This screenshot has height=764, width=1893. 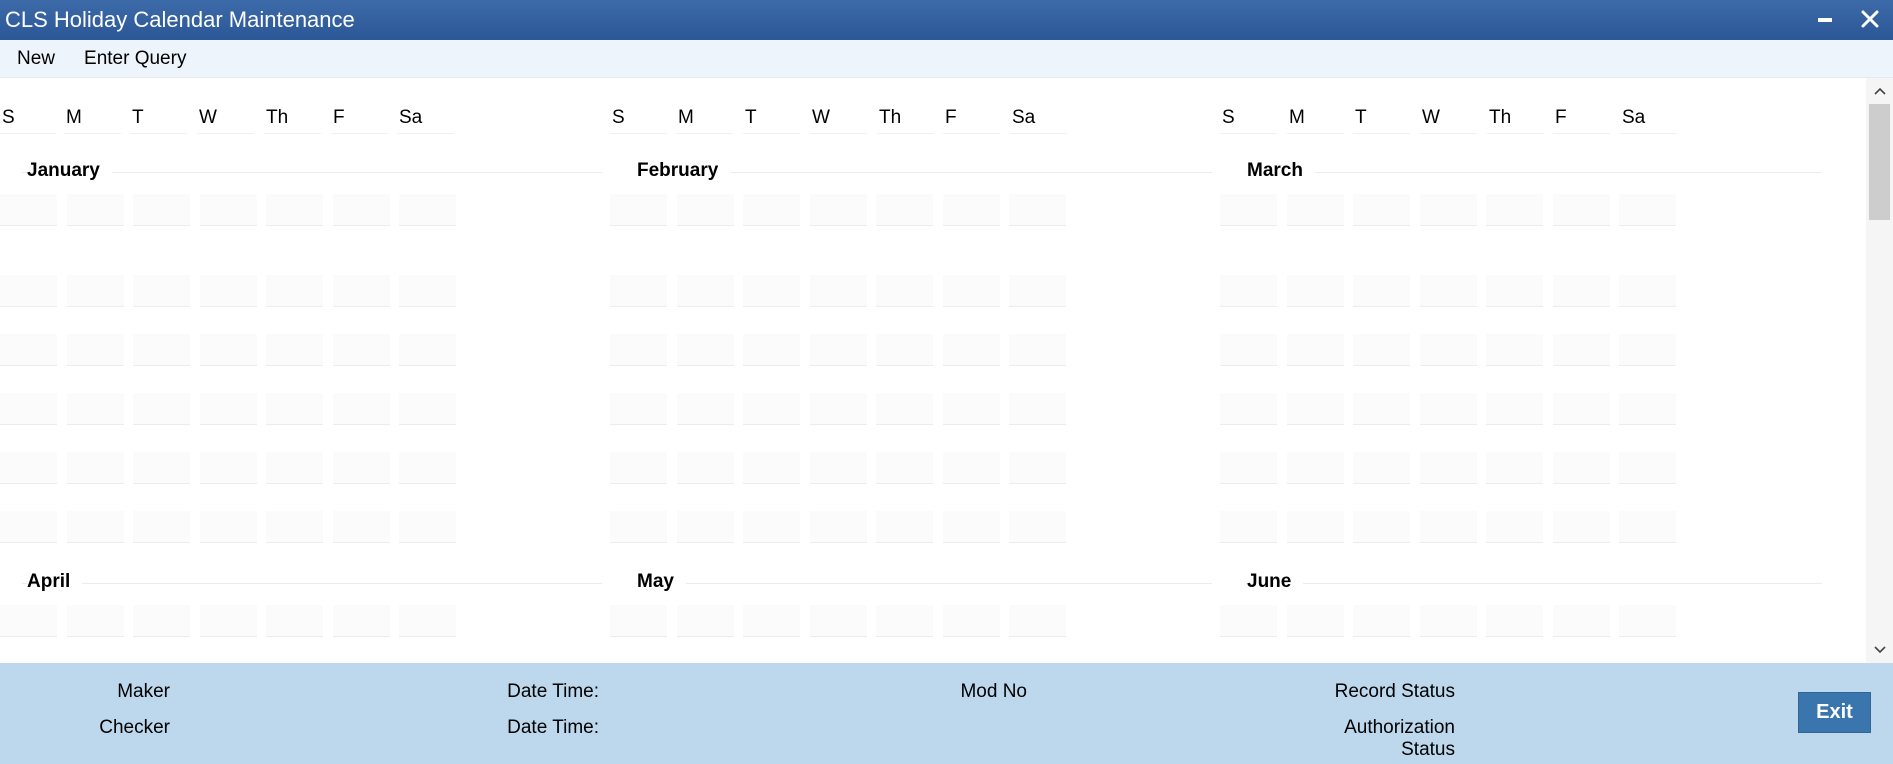 I want to click on close-button, so click(x=1870, y=19).